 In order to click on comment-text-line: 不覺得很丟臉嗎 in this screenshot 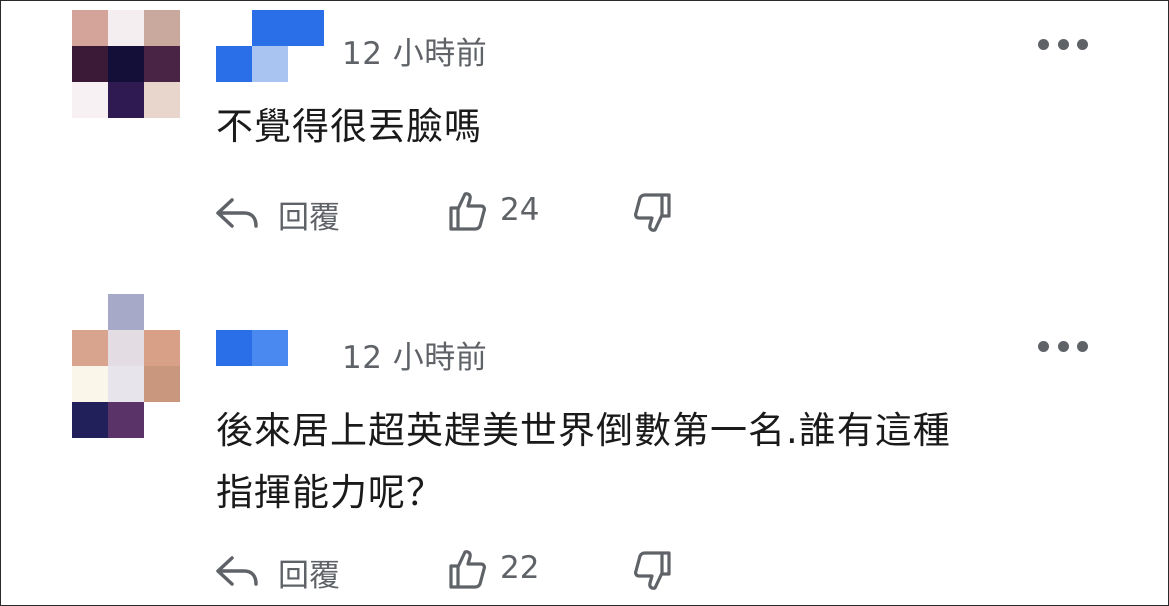, I will do `click(349, 126)`.